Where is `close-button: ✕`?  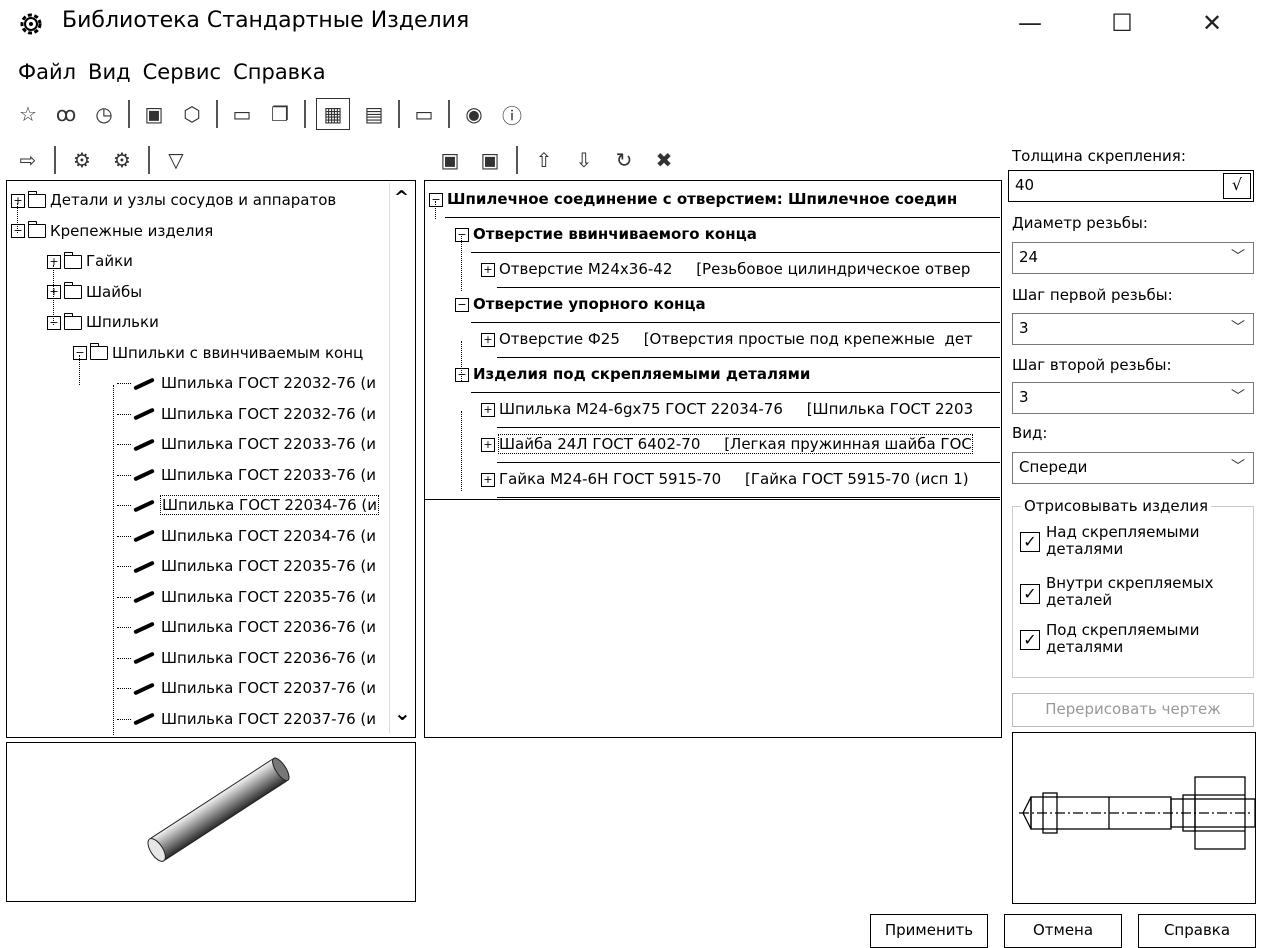
close-button: ✕ is located at coordinates (1212, 23).